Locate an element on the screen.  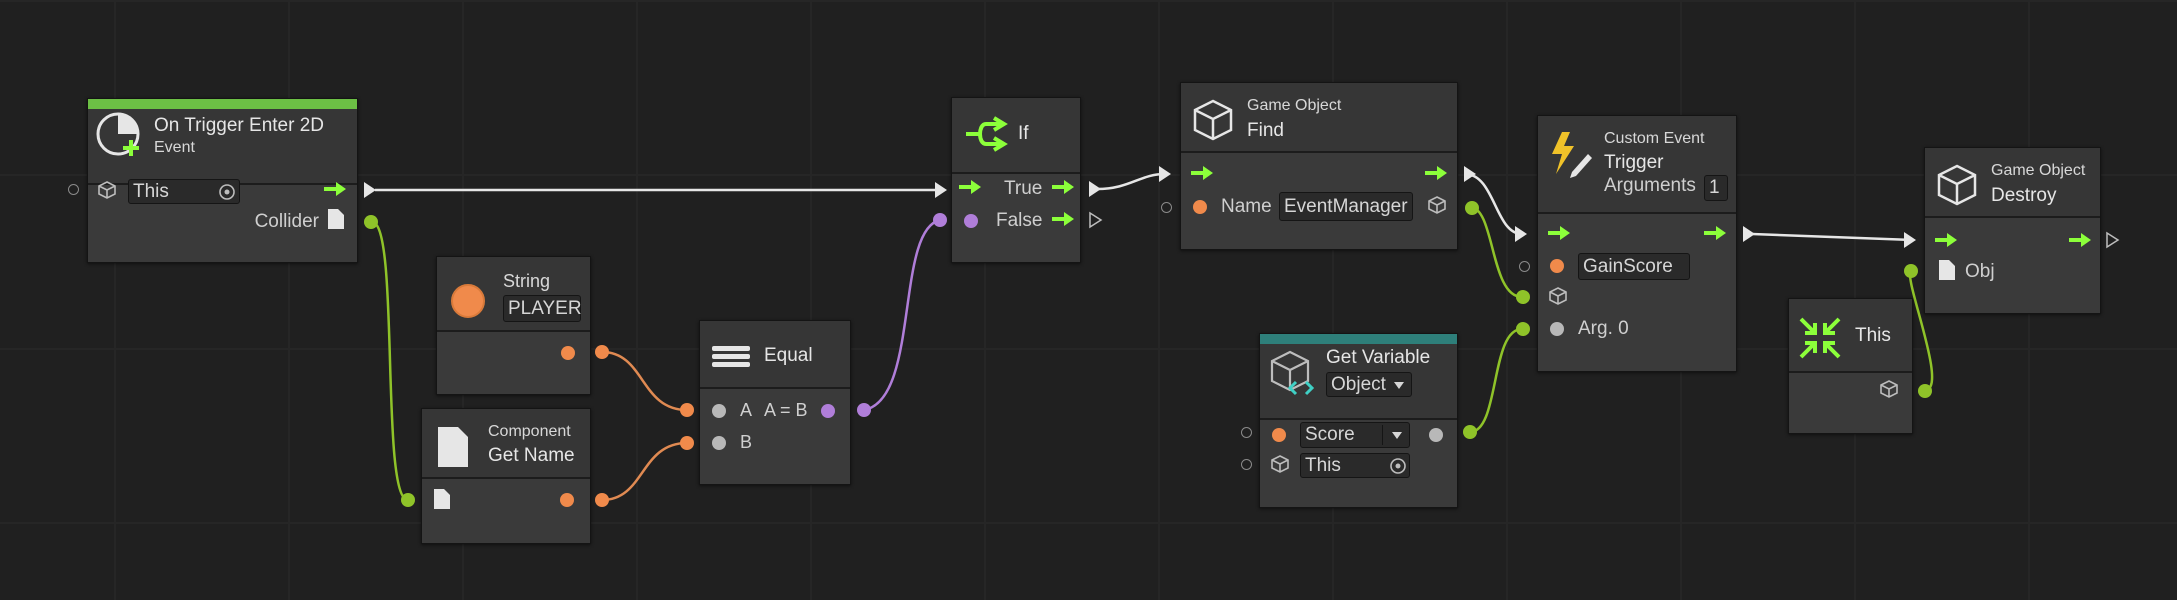
equal-result-connector is located at coordinates (864, 410).